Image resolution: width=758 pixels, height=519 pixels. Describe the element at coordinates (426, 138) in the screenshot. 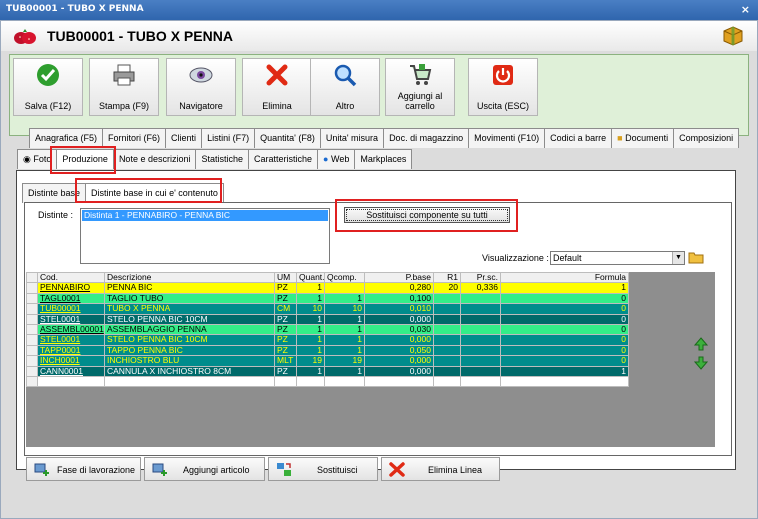

I see `tab-doc-magazzino: Doc. di magazzino` at that location.